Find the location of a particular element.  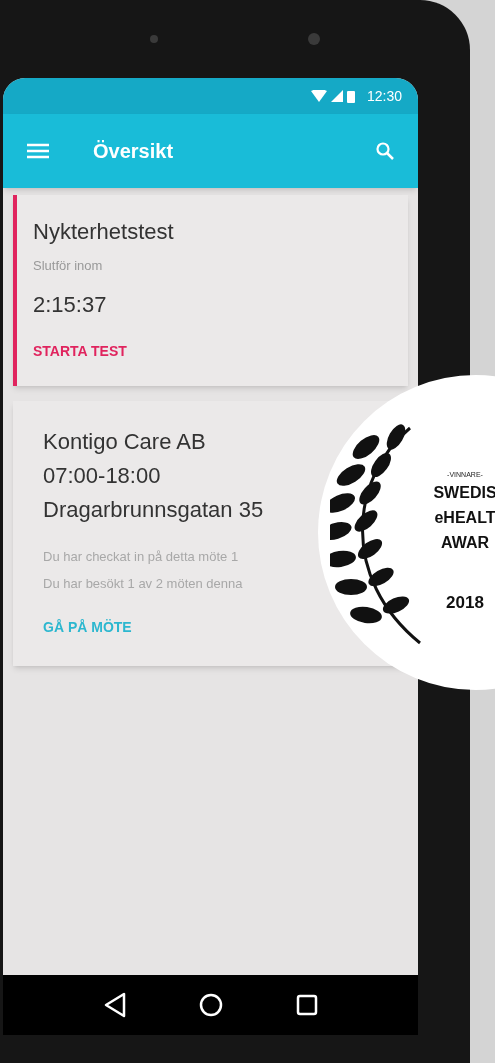

countdown-text: 2:15:37 is located at coordinates (70, 304).